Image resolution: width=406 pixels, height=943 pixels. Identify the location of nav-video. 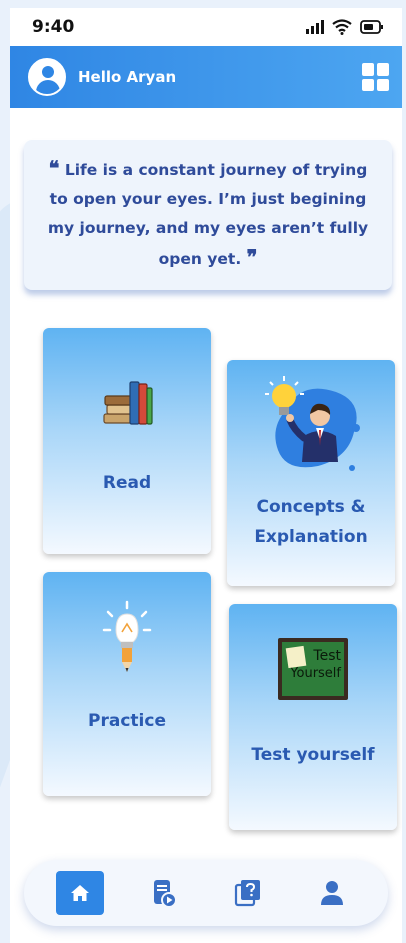
(164, 893).